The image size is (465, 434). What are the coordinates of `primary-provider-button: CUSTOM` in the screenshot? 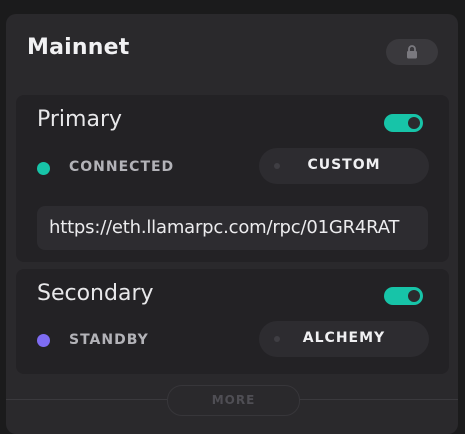 It's located at (344, 166).